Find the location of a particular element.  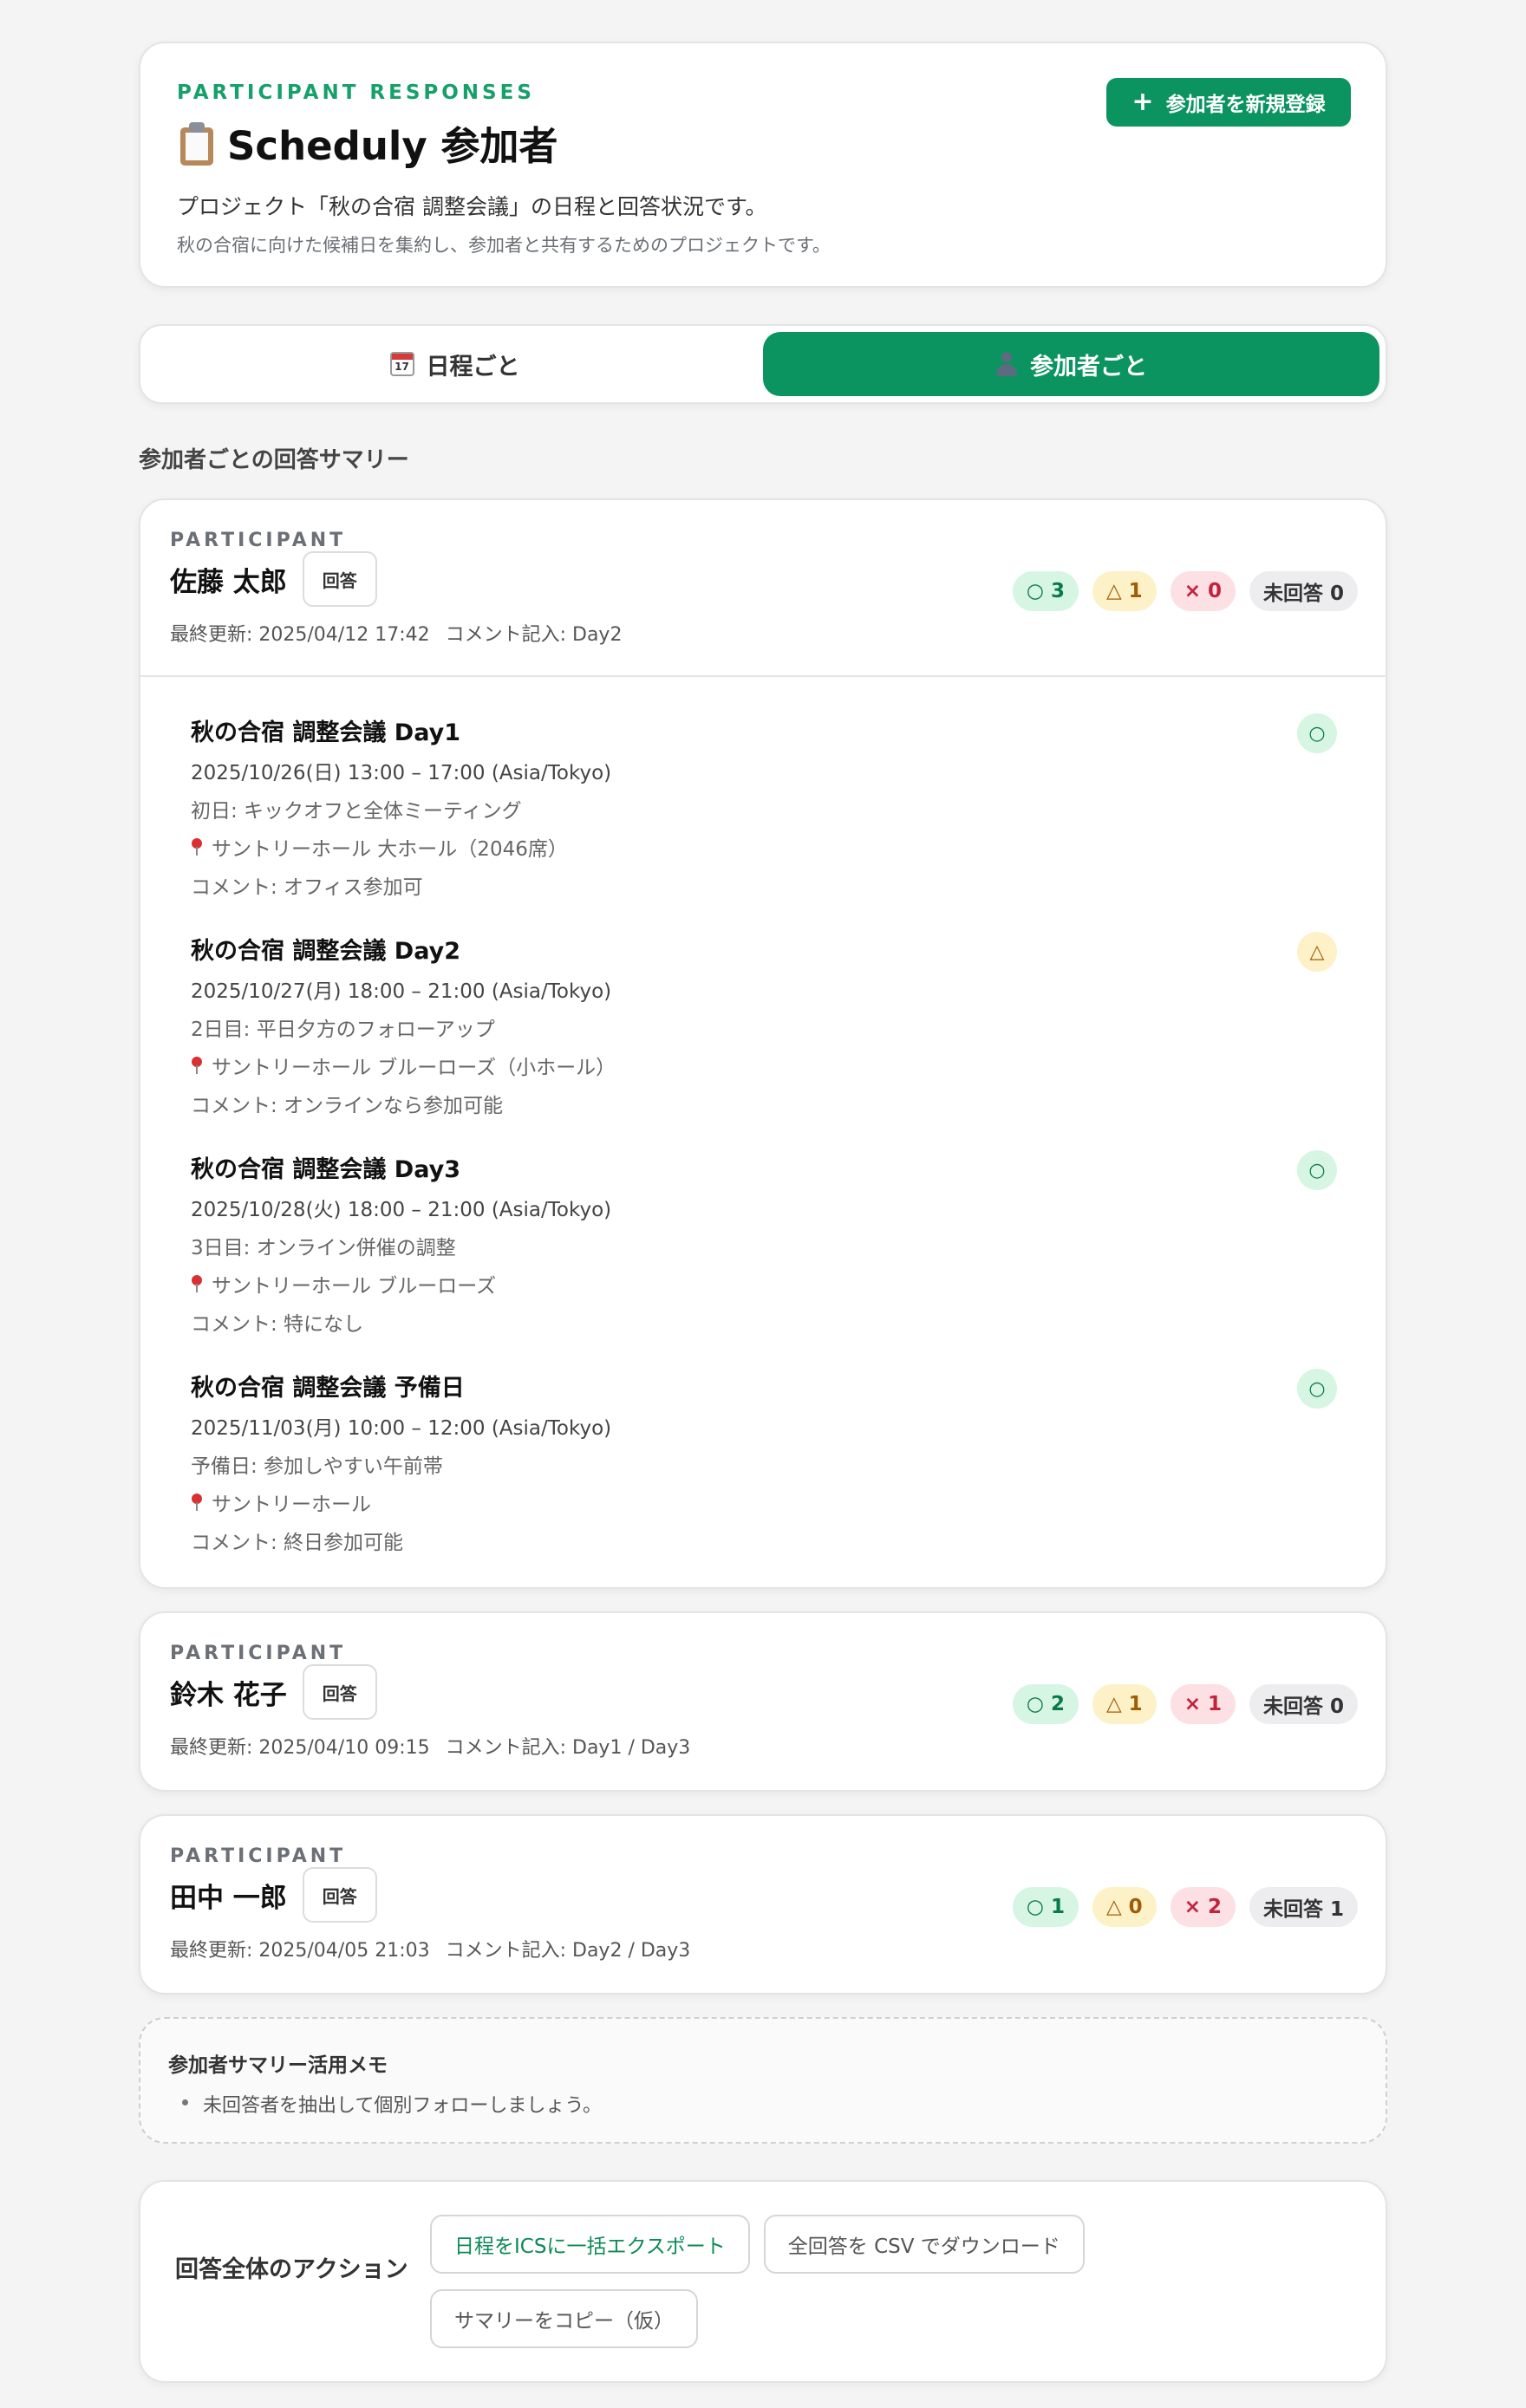

participant-name: 佐藤 太郎 is located at coordinates (228, 582).